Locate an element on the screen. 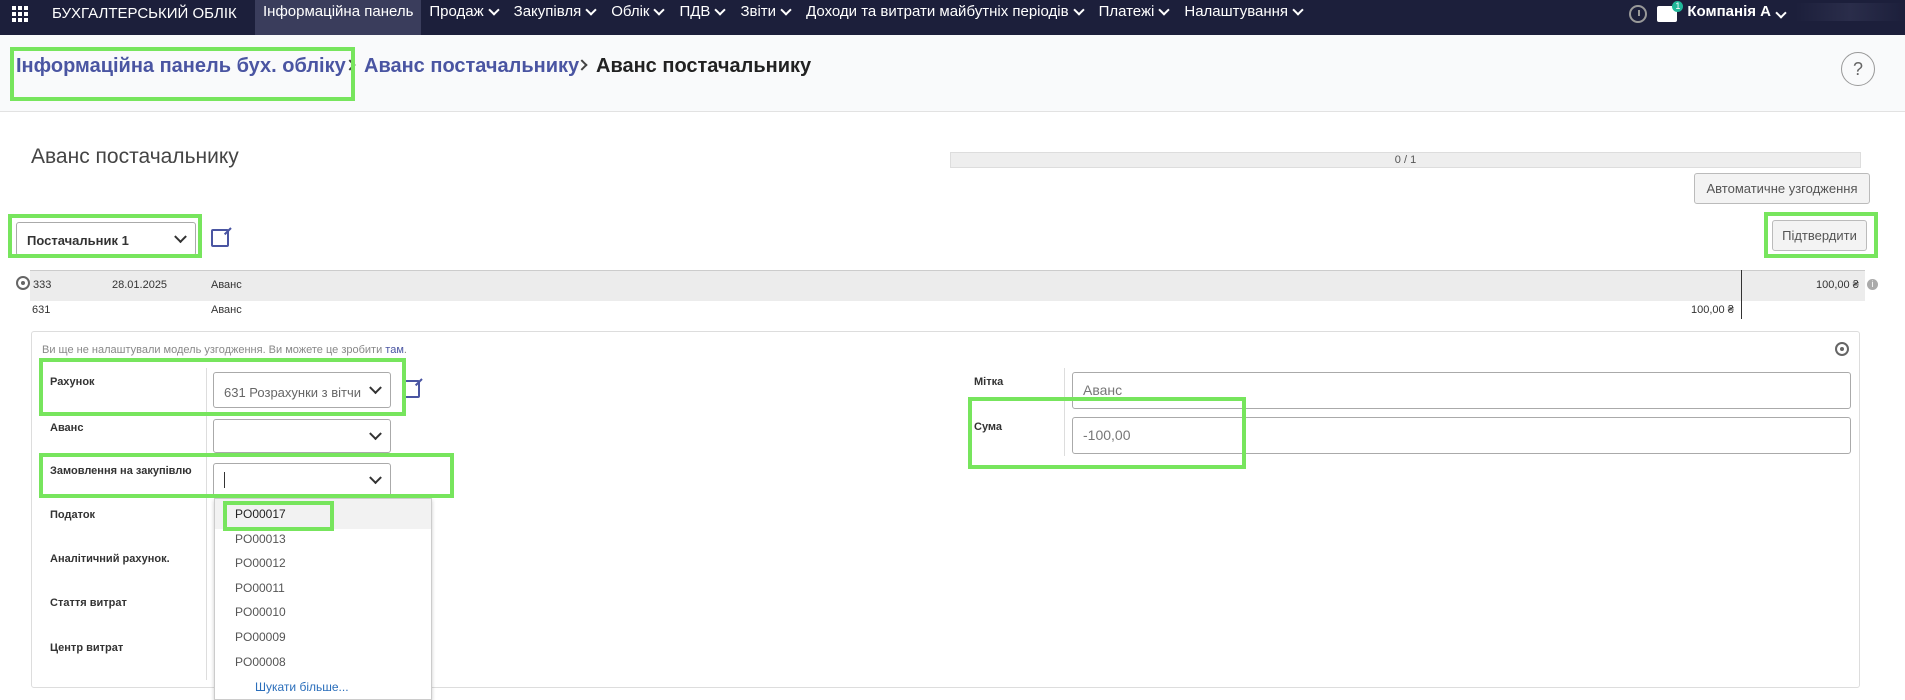 This screenshot has width=1905, height=700. dropdown-item: PO00010 is located at coordinates (260, 612).